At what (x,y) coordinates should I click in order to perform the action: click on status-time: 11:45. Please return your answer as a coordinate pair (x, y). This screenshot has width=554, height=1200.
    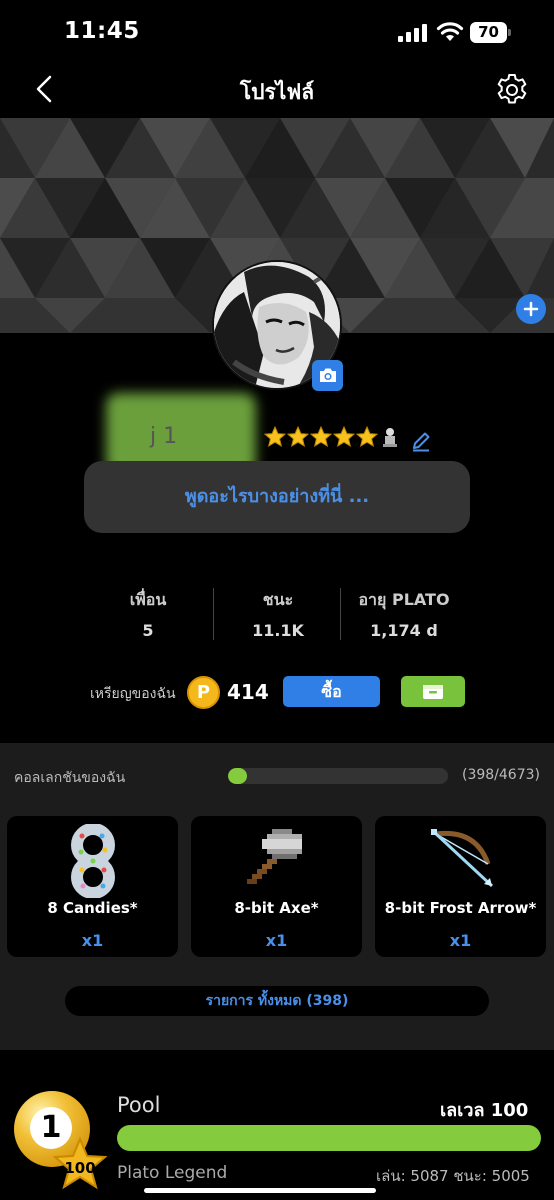
    Looking at the image, I should click on (102, 31).